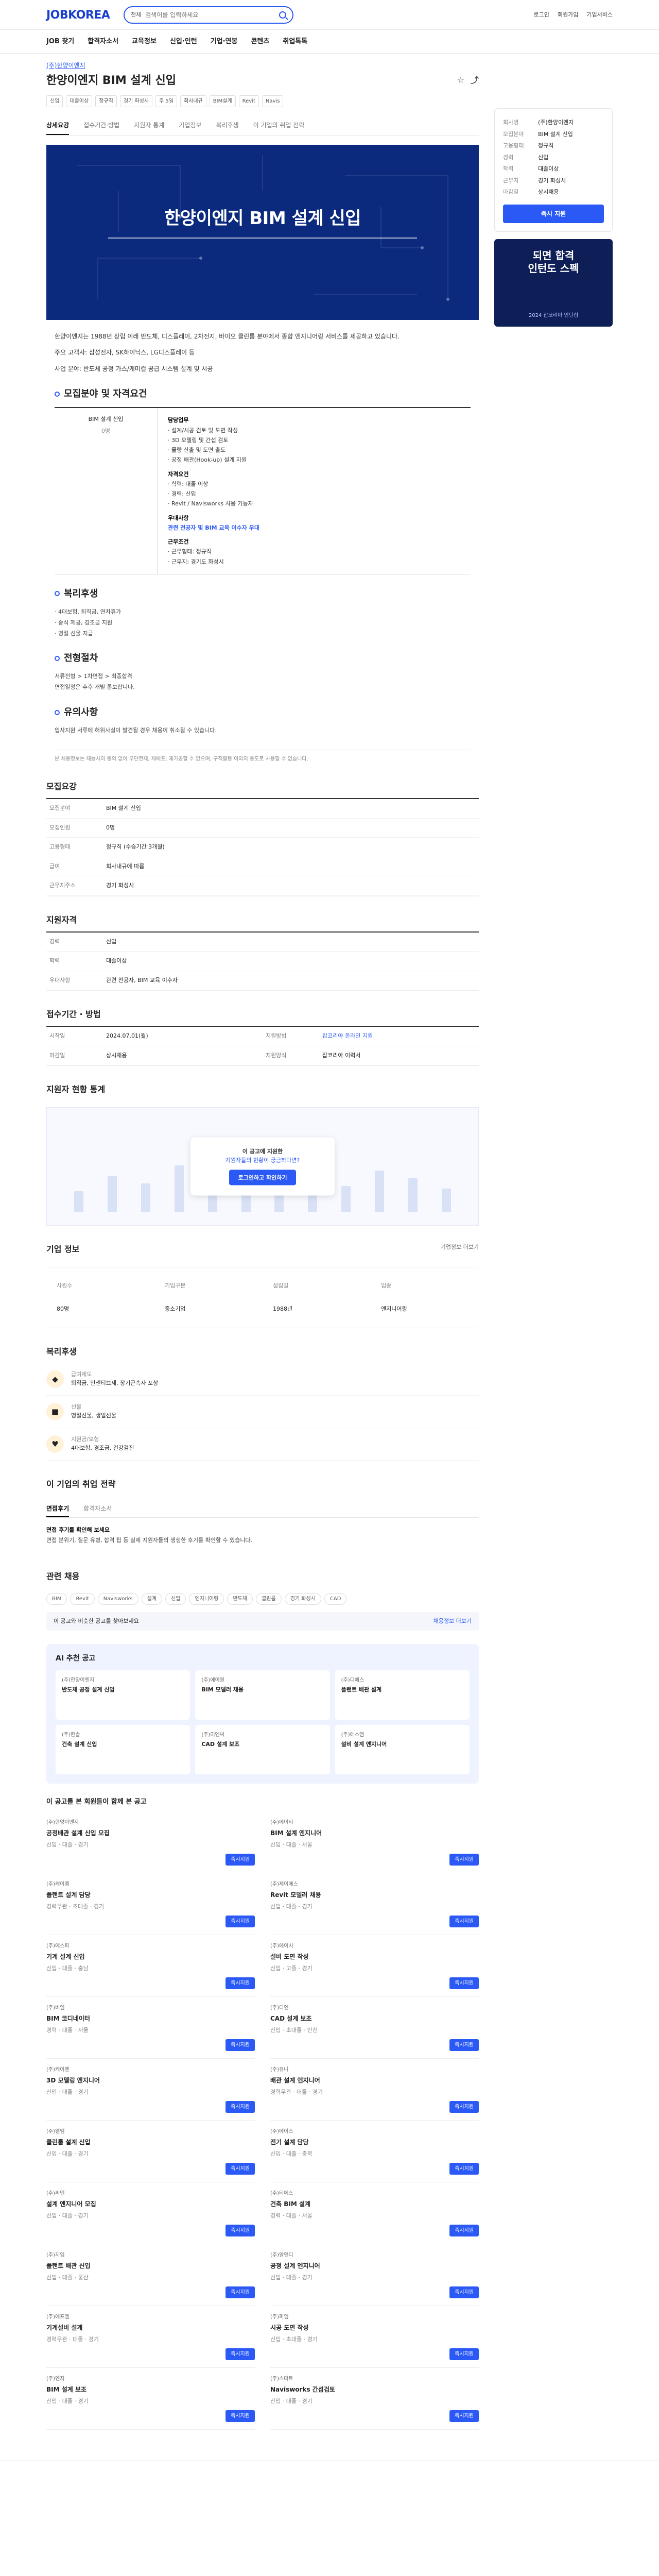 Image resolution: width=659 pixels, height=2576 pixels. Describe the element at coordinates (64, 1308) in the screenshot. I see `info-value: 80명` at that location.